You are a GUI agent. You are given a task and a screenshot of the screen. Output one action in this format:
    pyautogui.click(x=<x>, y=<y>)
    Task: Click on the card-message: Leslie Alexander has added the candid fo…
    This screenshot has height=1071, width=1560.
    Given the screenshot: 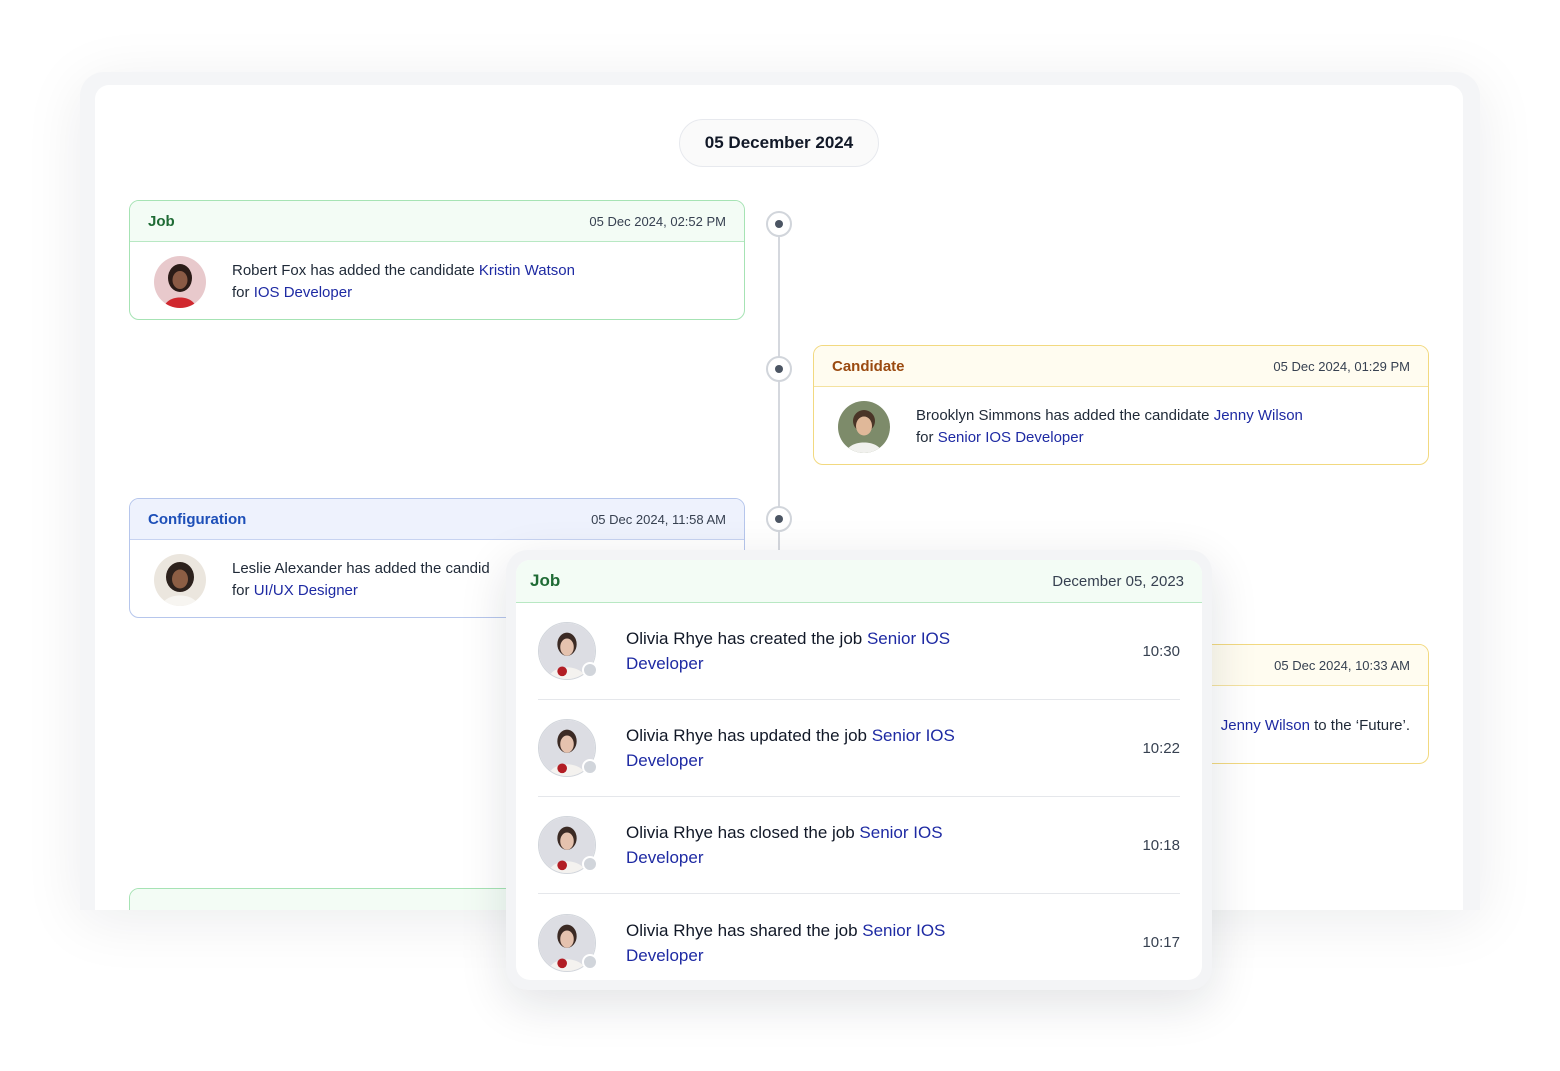 What is the action you would take?
    pyautogui.click(x=361, y=579)
    